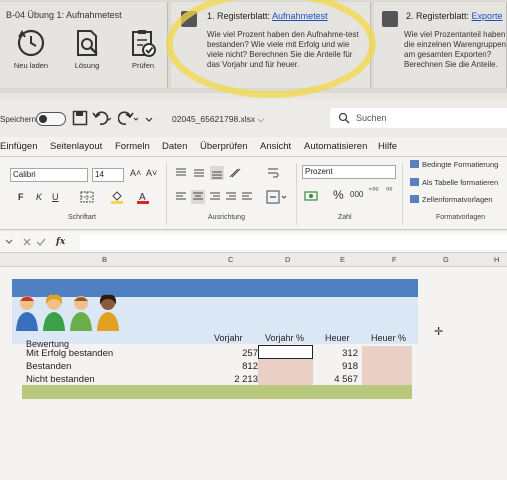 The image size is (507, 480). Describe the element at coordinates (31, 43) in the screenshot. I see `reload-clock-icon` at that location.